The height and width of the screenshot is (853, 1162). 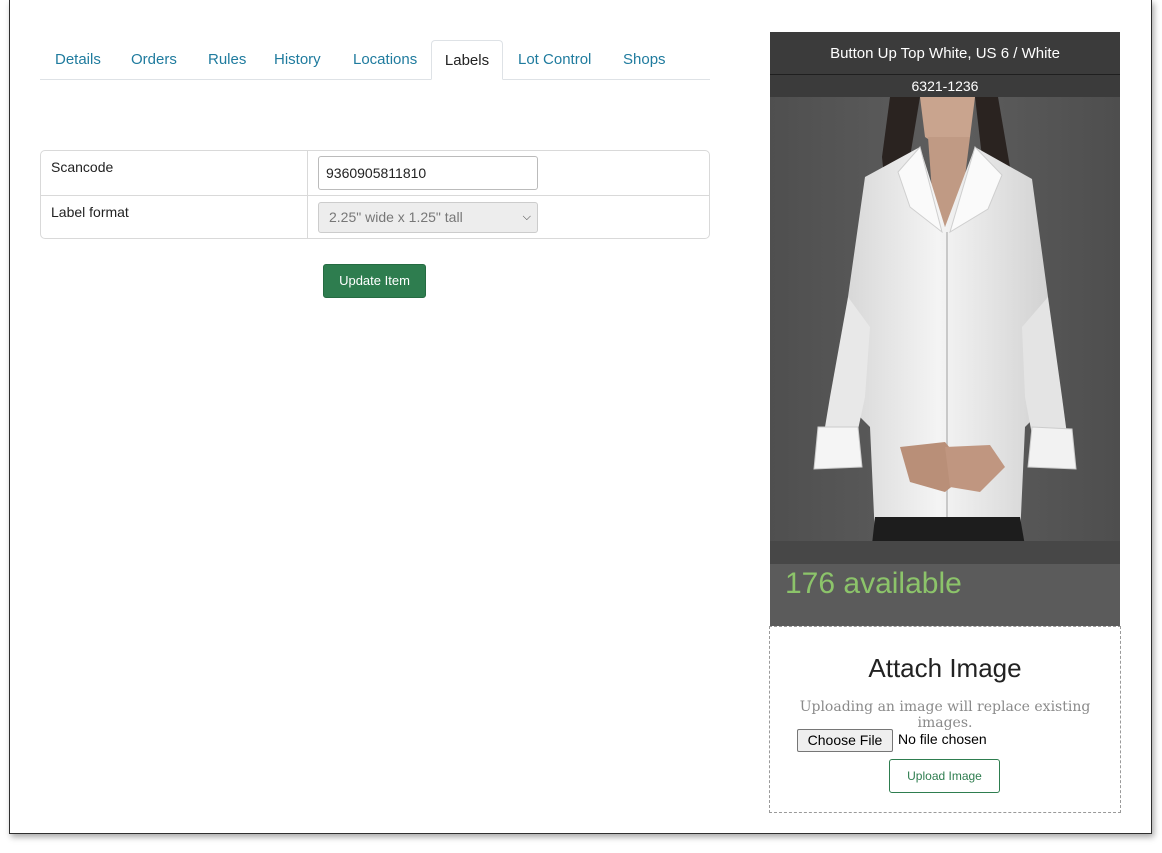 What do you see at coordinates (396, 217) in the screenshot?
I see `label-format-value: 2.25" wide x 1.25" tall` at bounding box center [396, 217].